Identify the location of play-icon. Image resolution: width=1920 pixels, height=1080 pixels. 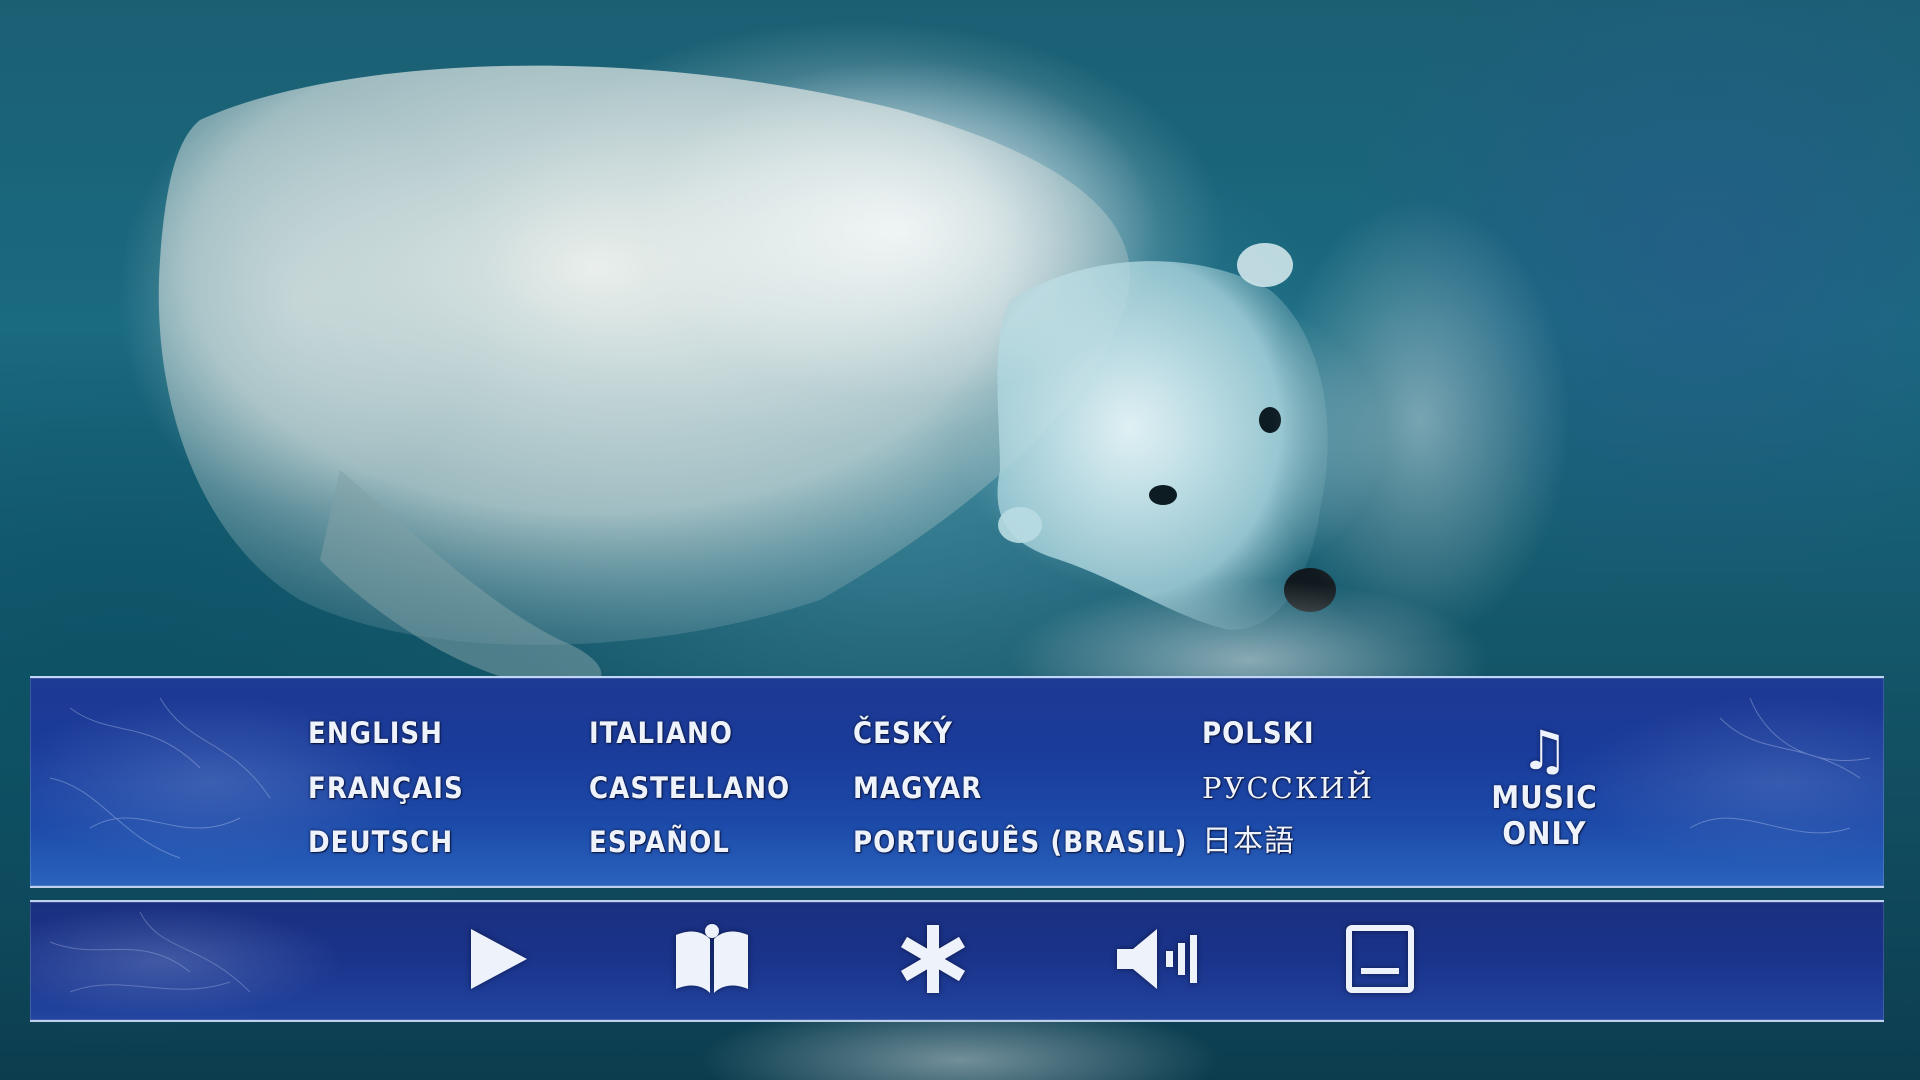
(499, 959).